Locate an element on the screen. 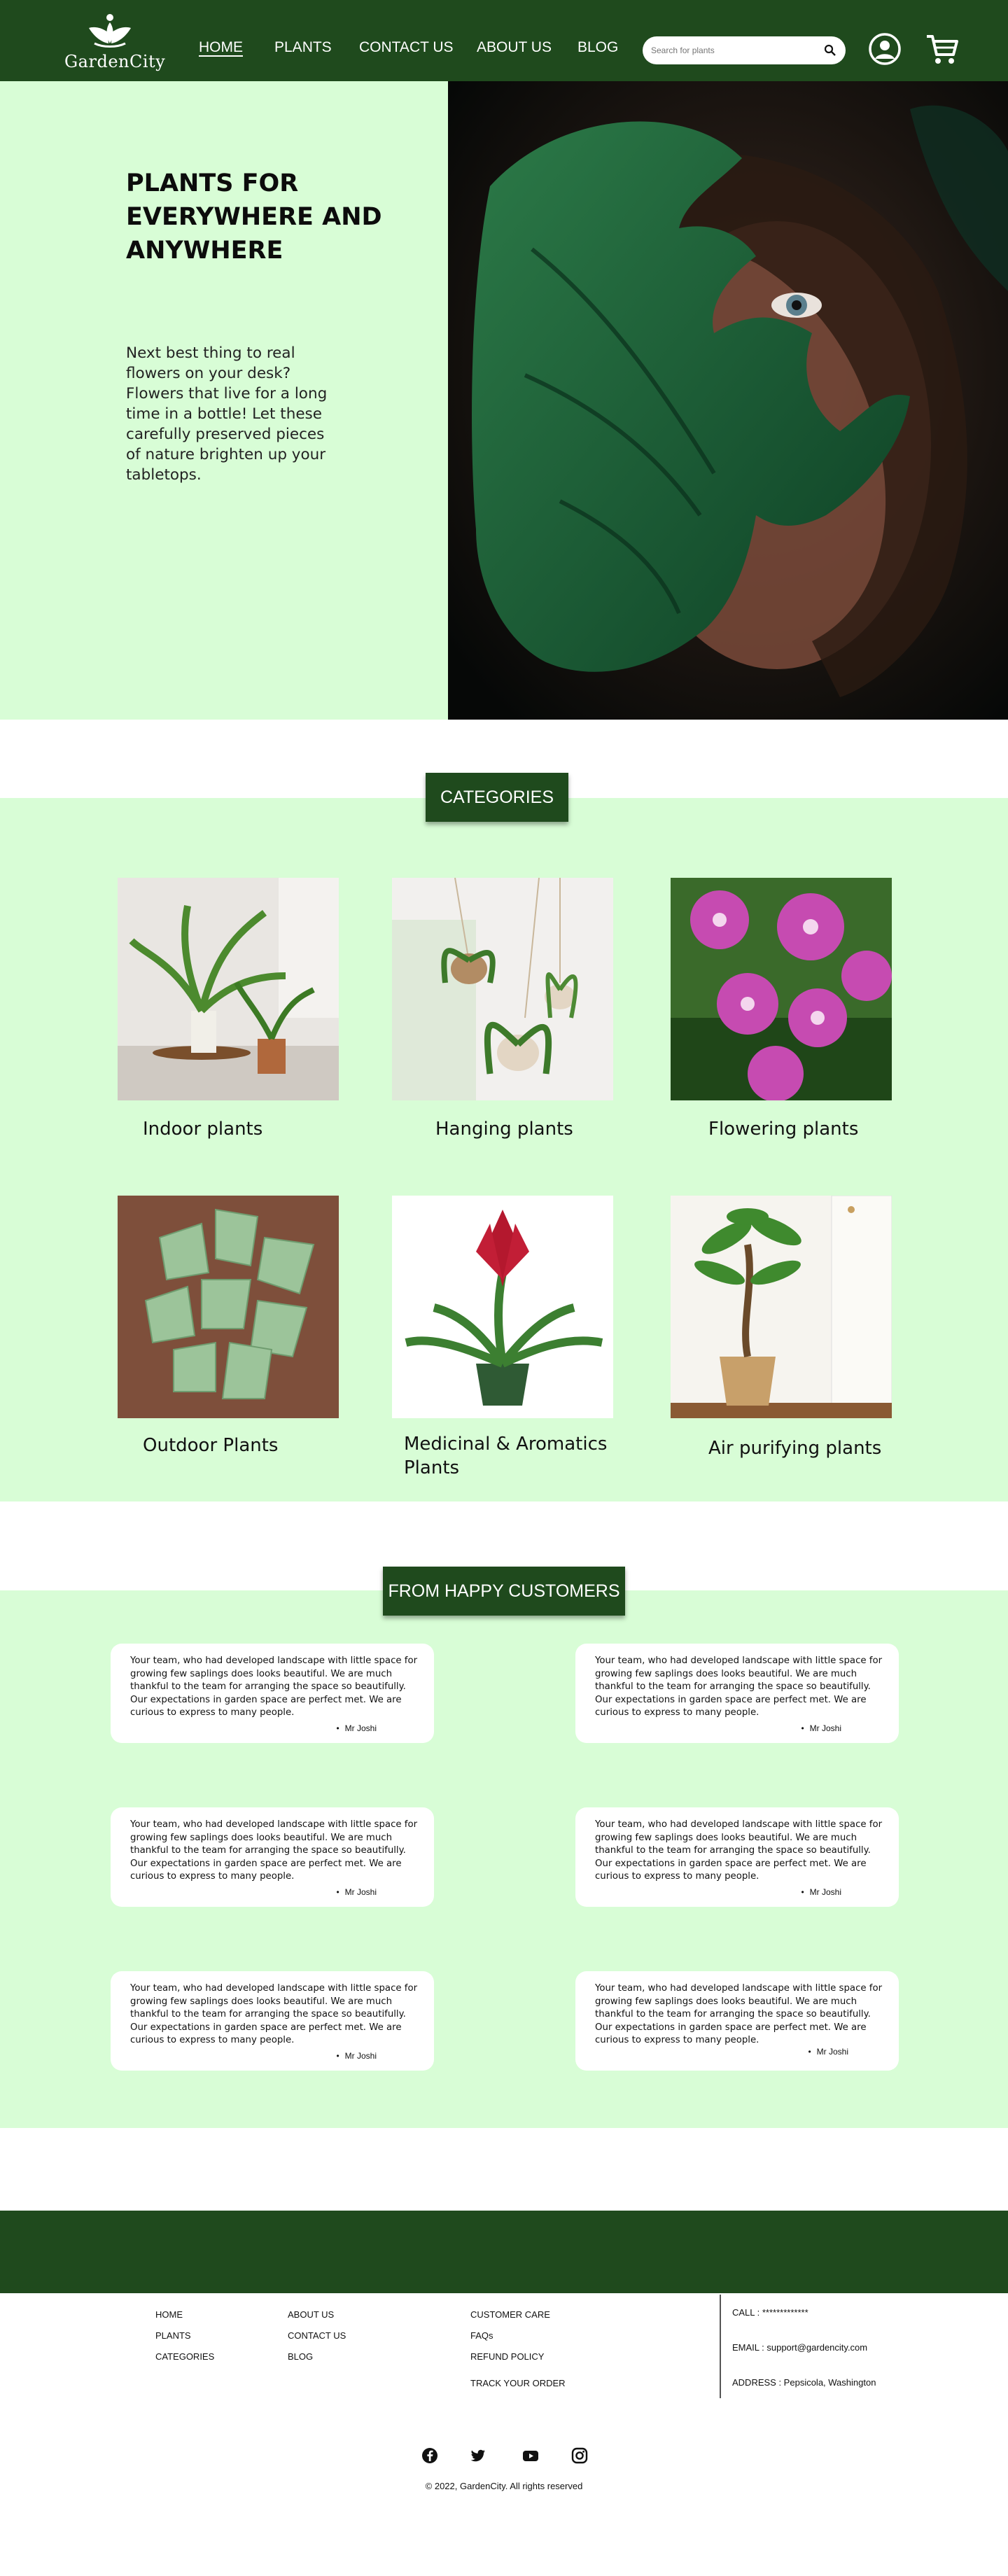  footer-link-home: HOME is located at coordinates (184, 2314).